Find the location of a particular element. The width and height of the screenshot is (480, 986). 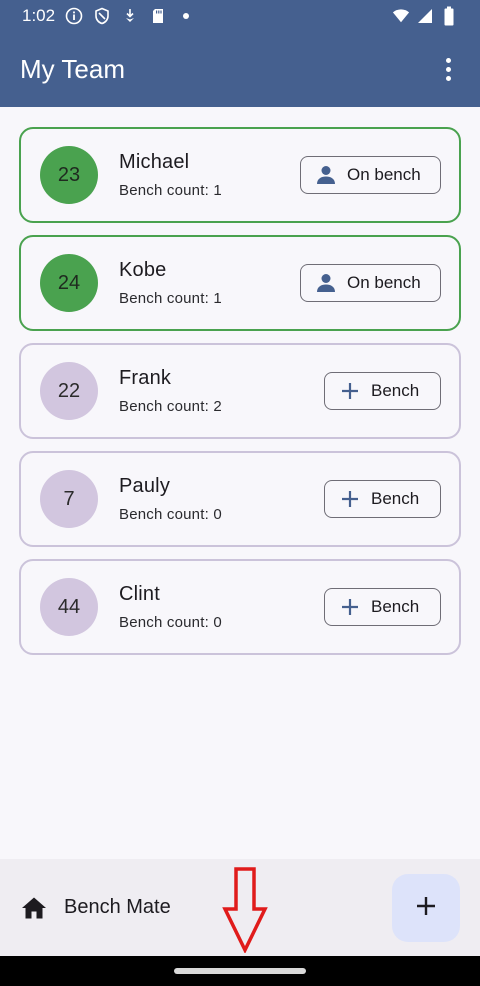

player-name: Clint is located at coordinates (140, 594).